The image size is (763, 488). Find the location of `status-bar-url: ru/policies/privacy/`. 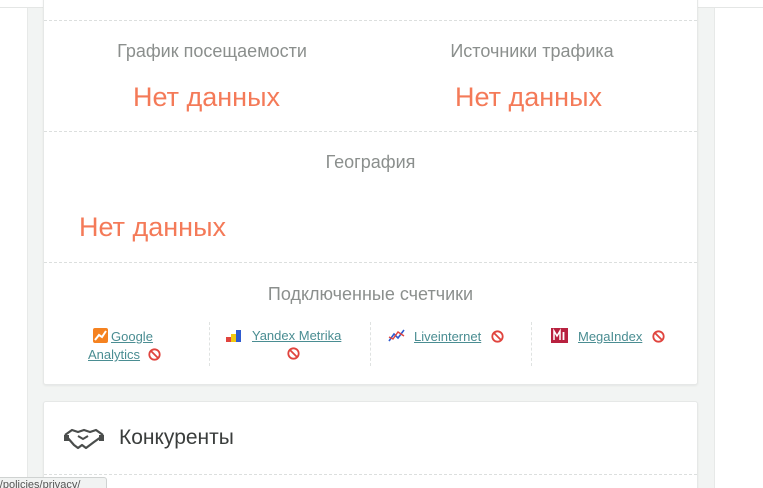

status-bar-url: ru/policies/privacy/ is located at coordinates (53, 482).